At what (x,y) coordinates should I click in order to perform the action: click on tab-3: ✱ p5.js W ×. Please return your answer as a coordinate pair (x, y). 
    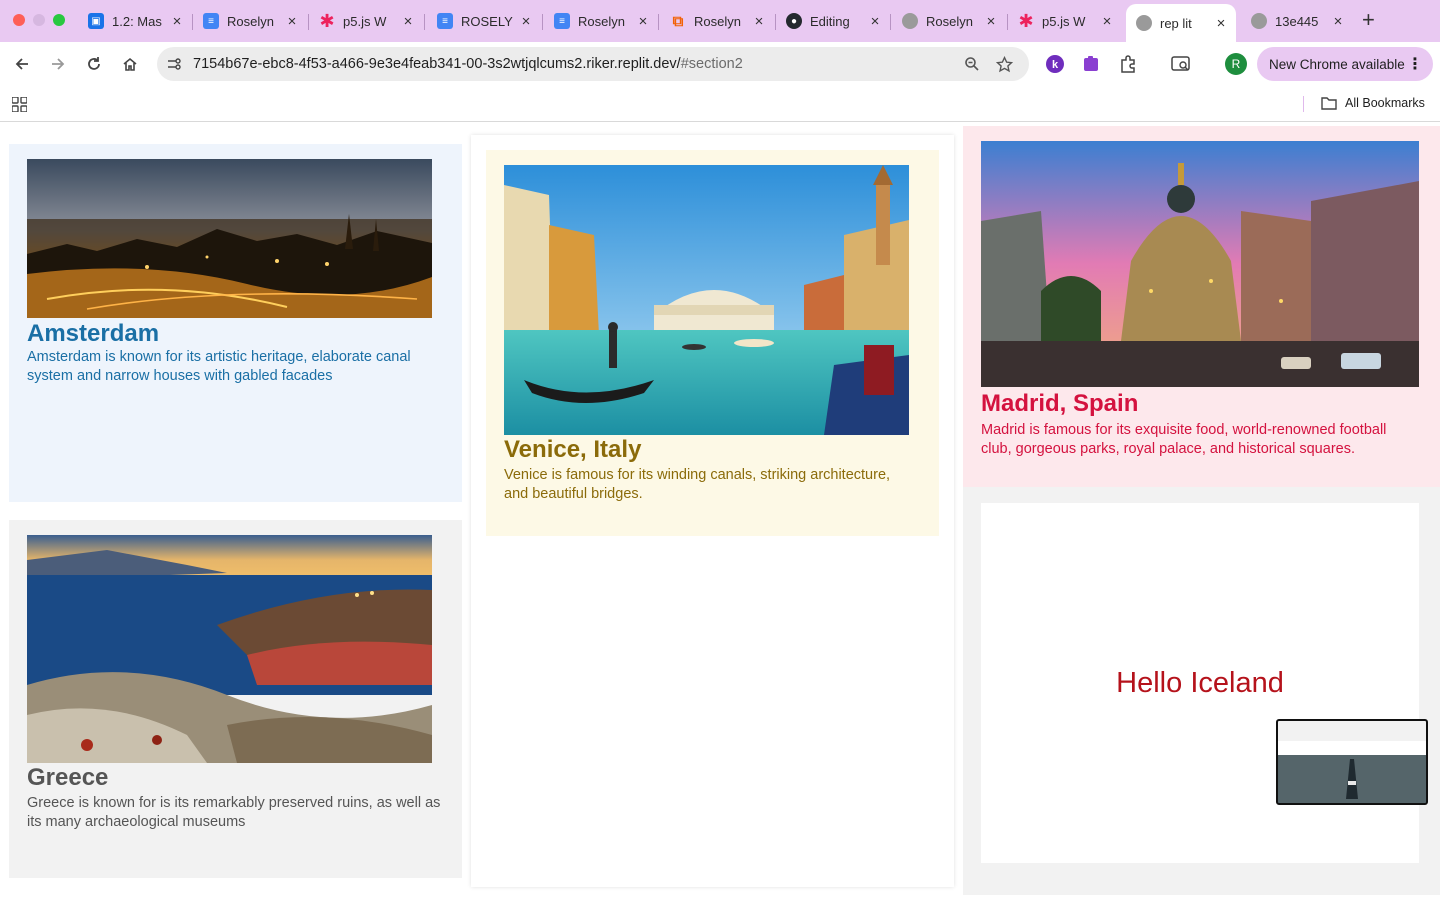
    Looking at the image, I should click on (366, 21).